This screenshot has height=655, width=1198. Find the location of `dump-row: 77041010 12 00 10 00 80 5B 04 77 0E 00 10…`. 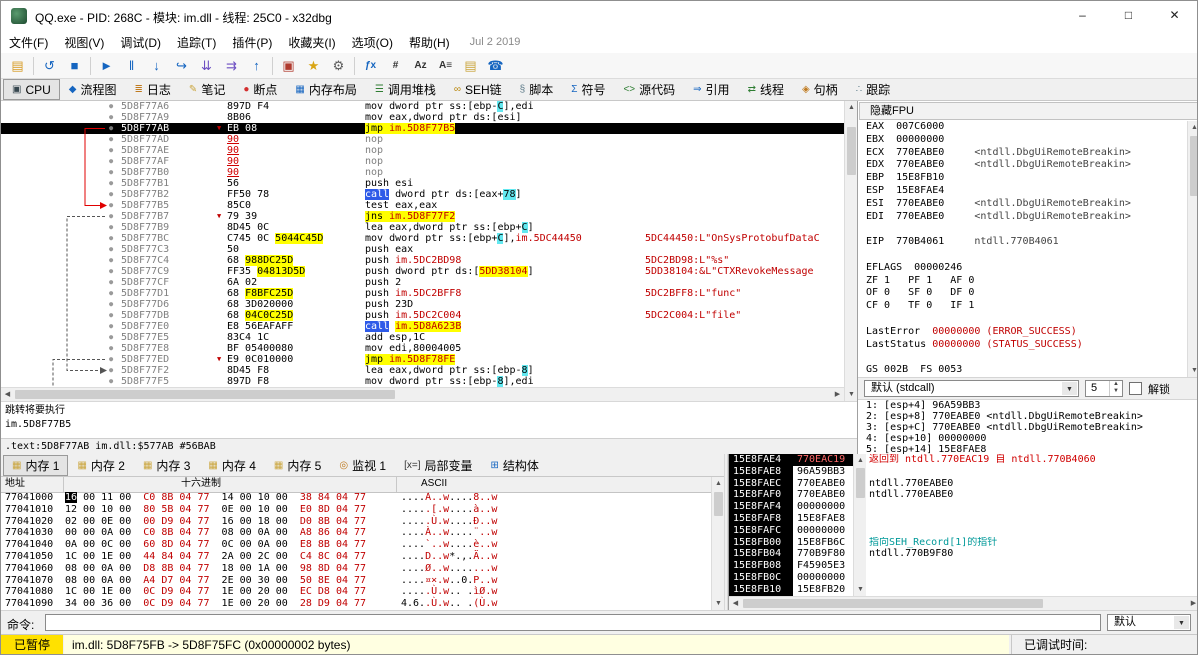

dump-row: 77041010 12 00 10 00 80 5B 04 77 0E 00 10… is located at coordinates (356, 510).